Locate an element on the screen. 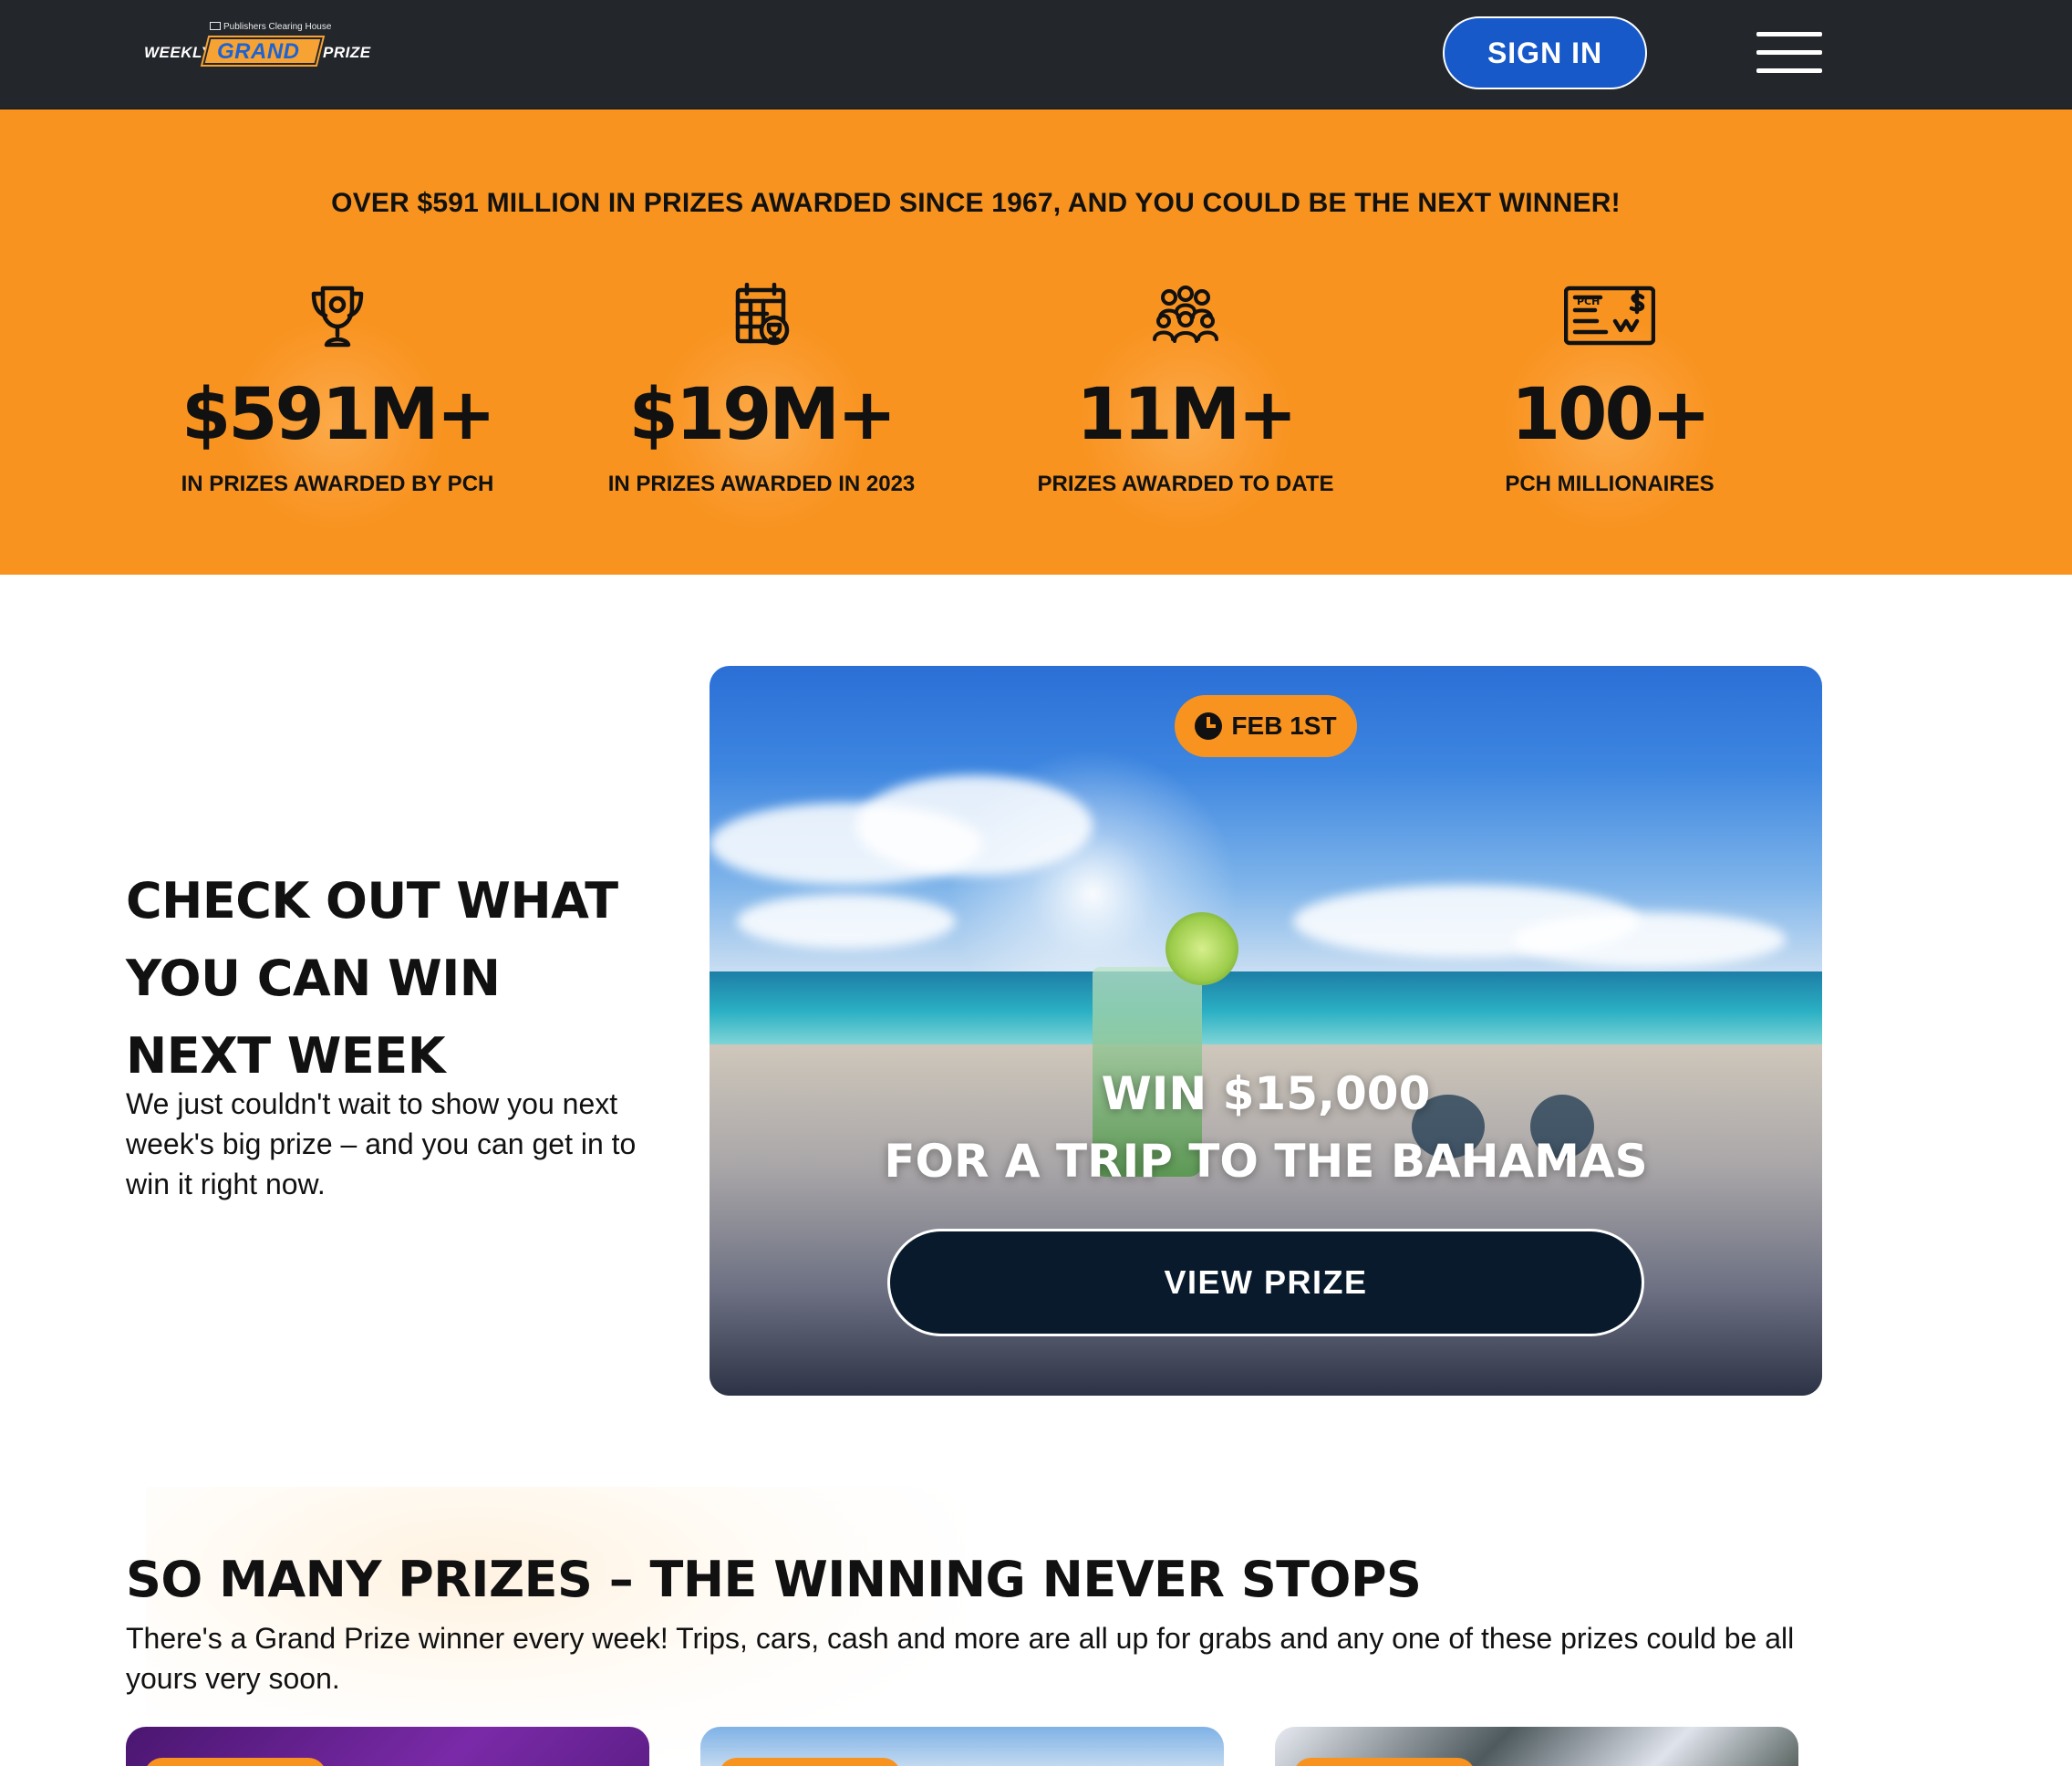 The image size is (2072, 1766). envelope-icon is located at coordinates (215, 26).